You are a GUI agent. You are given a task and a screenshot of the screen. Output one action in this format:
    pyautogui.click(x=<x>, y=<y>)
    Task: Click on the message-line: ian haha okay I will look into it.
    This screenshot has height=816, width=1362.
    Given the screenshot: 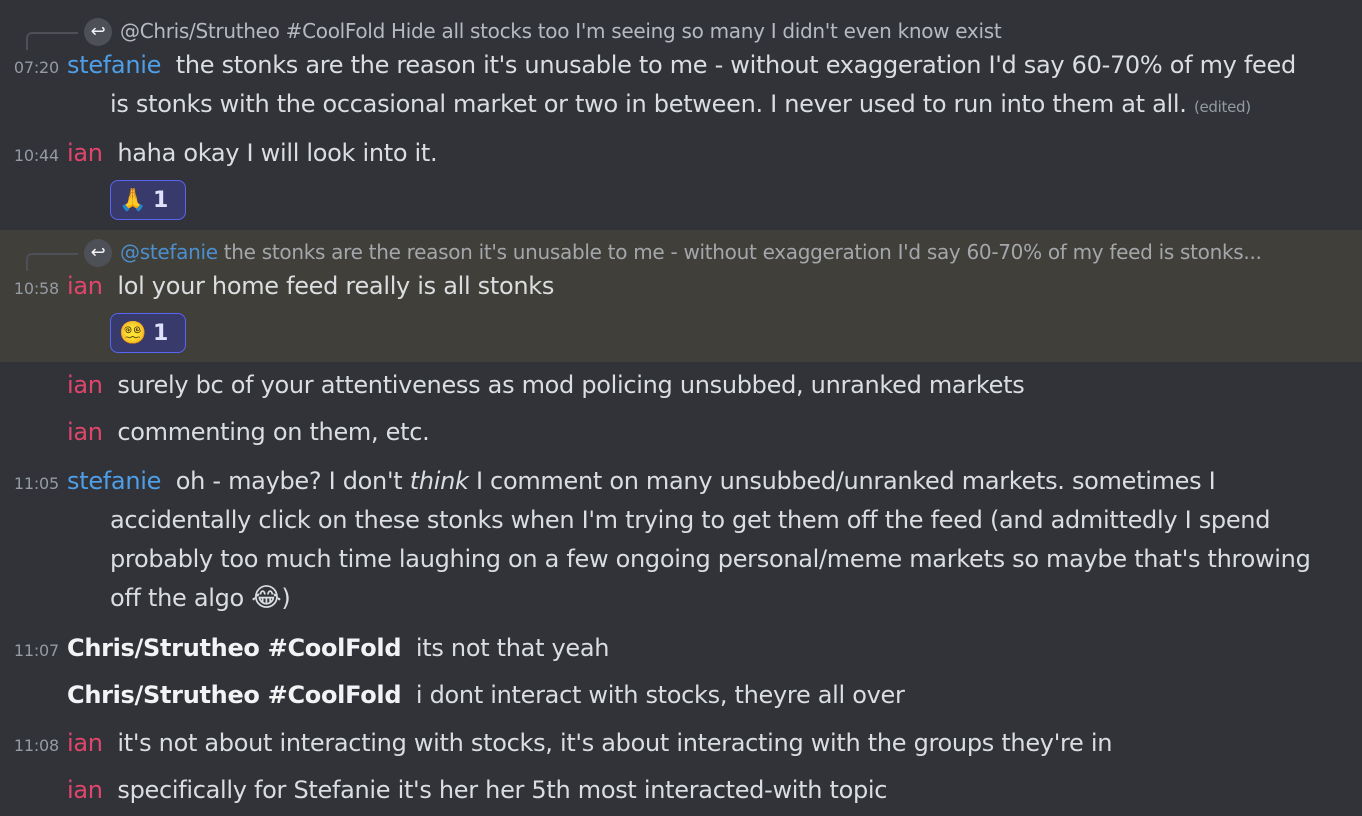 What is the action you would take?
    pyautogui.click(x=252, y=153)
    